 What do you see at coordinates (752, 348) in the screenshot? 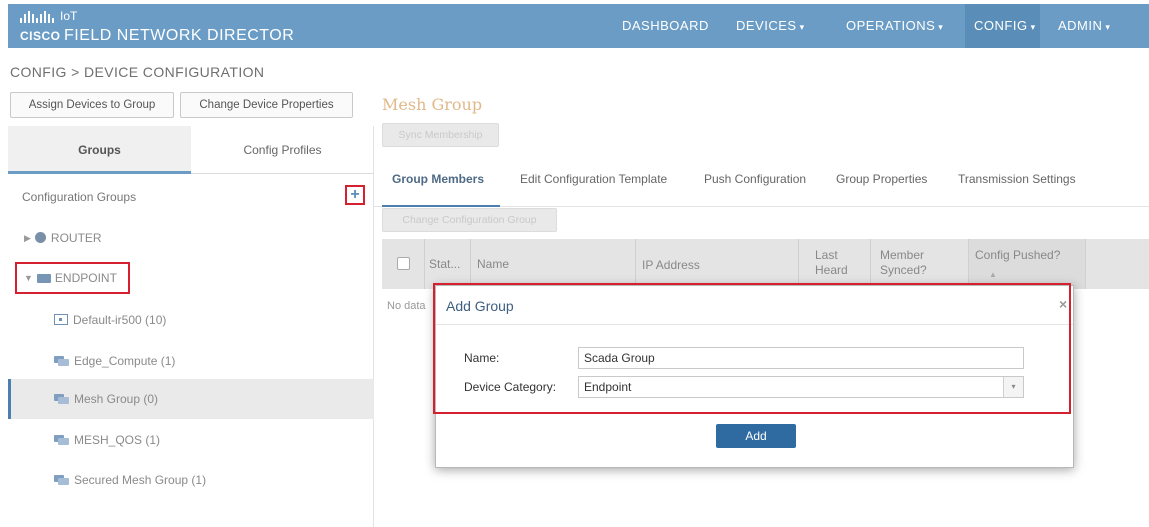
I see `form-highlight-box` at bounding box center [752, 348].